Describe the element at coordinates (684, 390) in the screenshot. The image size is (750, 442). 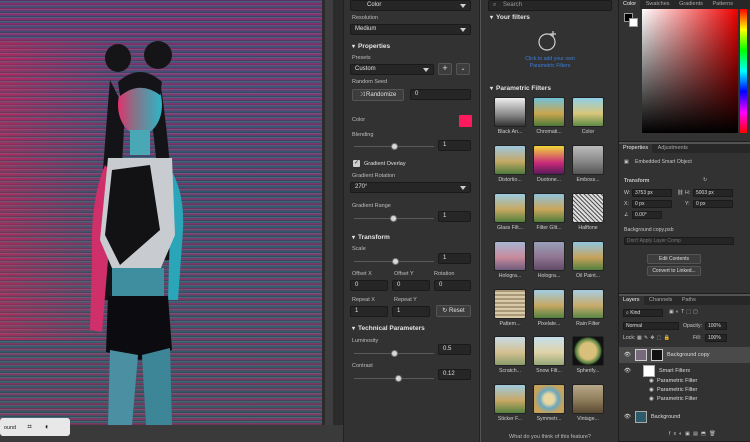
I see `layer-row-parametric-filter-2: ◉ Parametric Filter` at that location.